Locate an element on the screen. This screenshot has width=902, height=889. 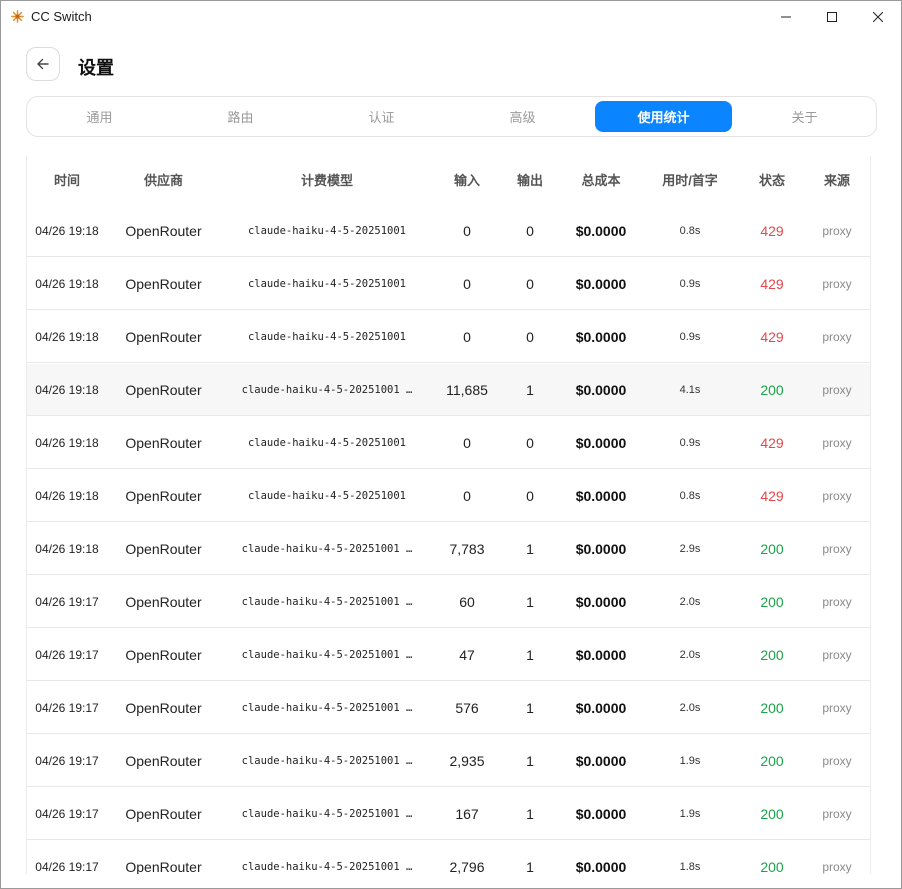
tab-auth: 认证 is located at coordinates (381, 116).